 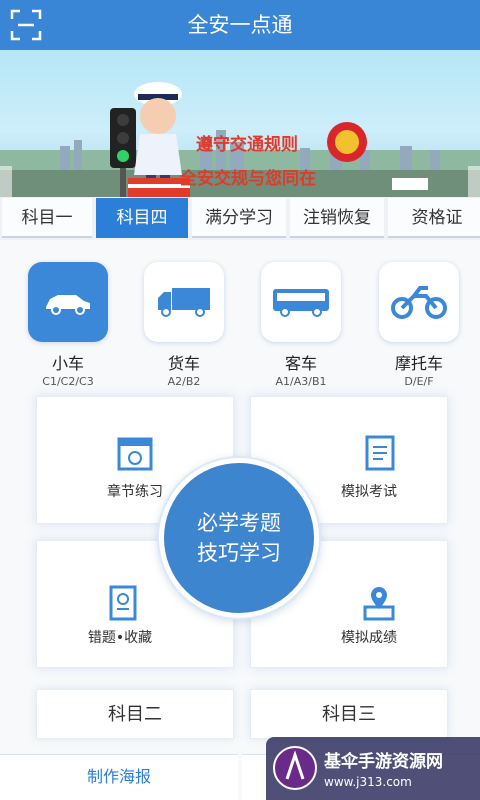 What do you see at coordinates (247, 145) in the screenshot?
I see `banner-slogan-1: 遵守交通规则` at bounding box center [247, 145].